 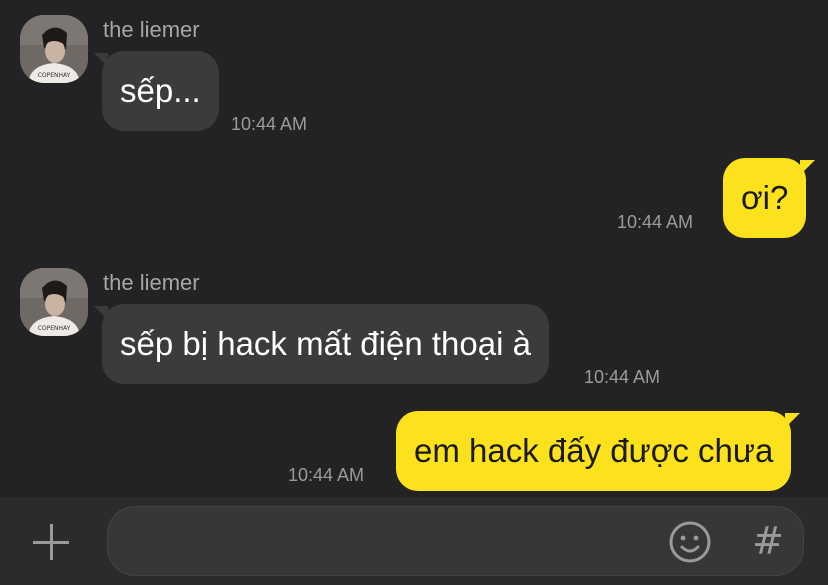 I want to click on message-bubble-outgoing: em hack đấy được chưa, so click(x=598, y=451).